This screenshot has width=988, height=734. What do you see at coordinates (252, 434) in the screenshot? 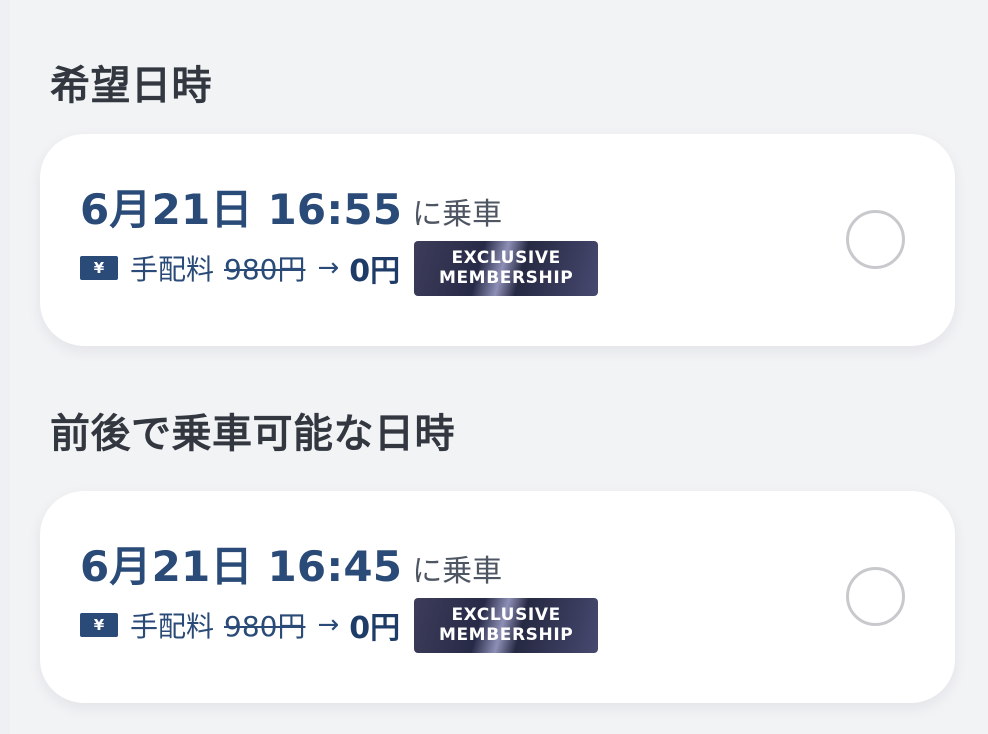
I see `alternative-time-heading: 前後で乗車可能な日時` at bounding box center [252, 434].